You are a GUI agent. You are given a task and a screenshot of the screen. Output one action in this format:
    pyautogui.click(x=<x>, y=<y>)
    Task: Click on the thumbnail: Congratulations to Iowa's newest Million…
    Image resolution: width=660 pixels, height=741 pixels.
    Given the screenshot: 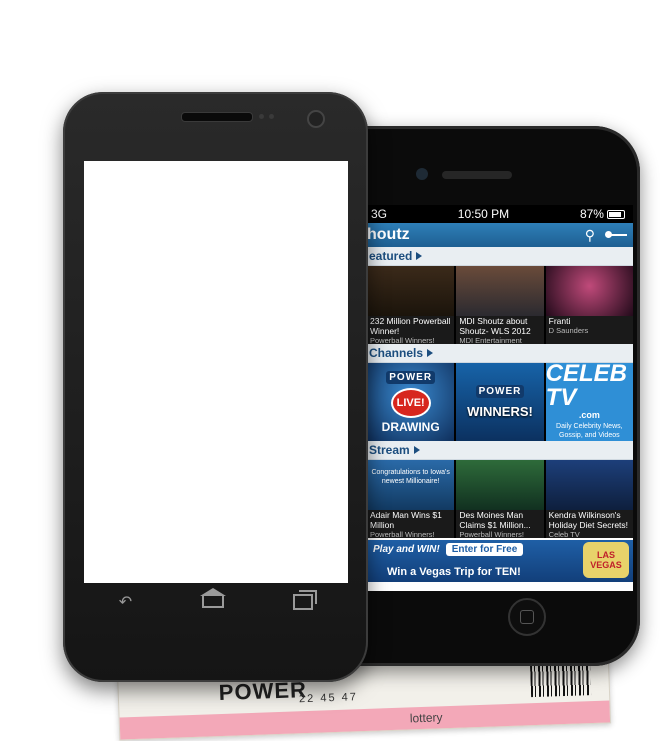 What is the action you would take?
    pyautogui.click(x=411, y=485)
    